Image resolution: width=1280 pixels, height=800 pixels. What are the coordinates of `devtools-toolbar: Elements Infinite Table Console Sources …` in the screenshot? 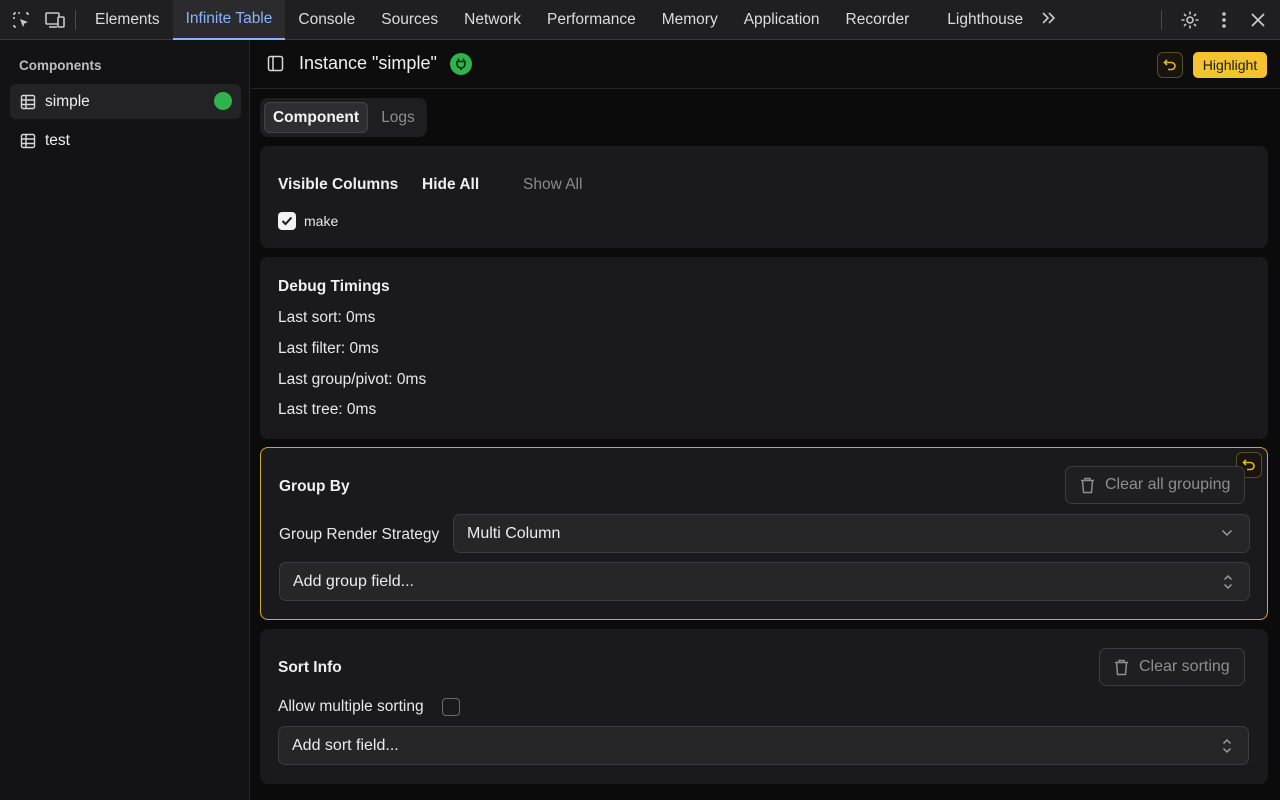 It's located at (640, 20).